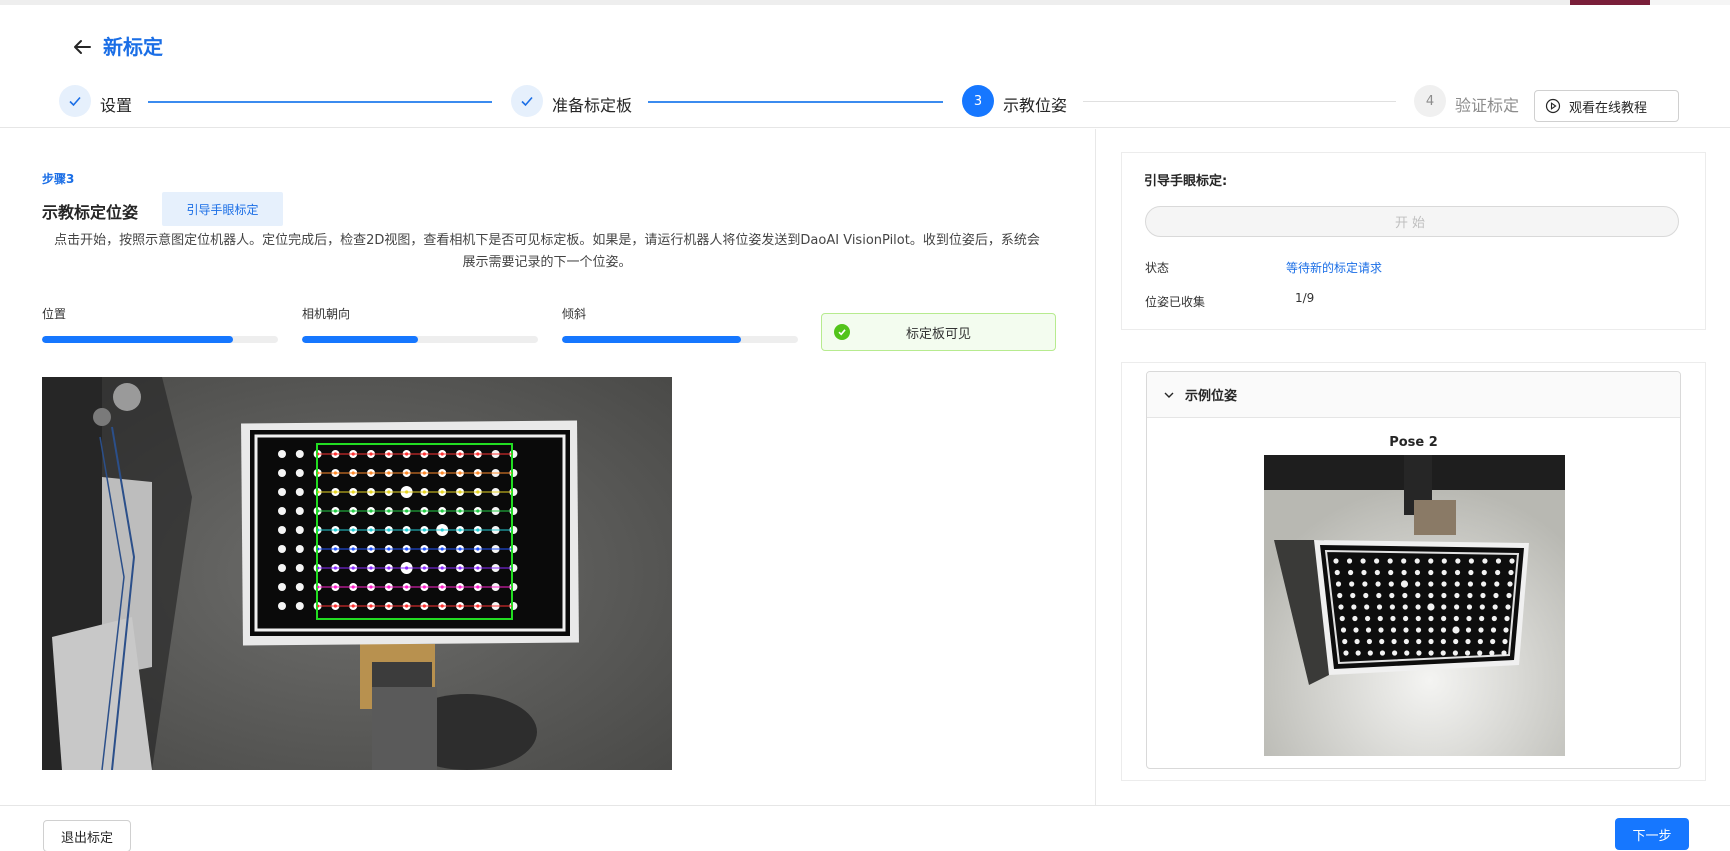  I want to click on example-pose-title: 示例位姿, so click(1211, 396).